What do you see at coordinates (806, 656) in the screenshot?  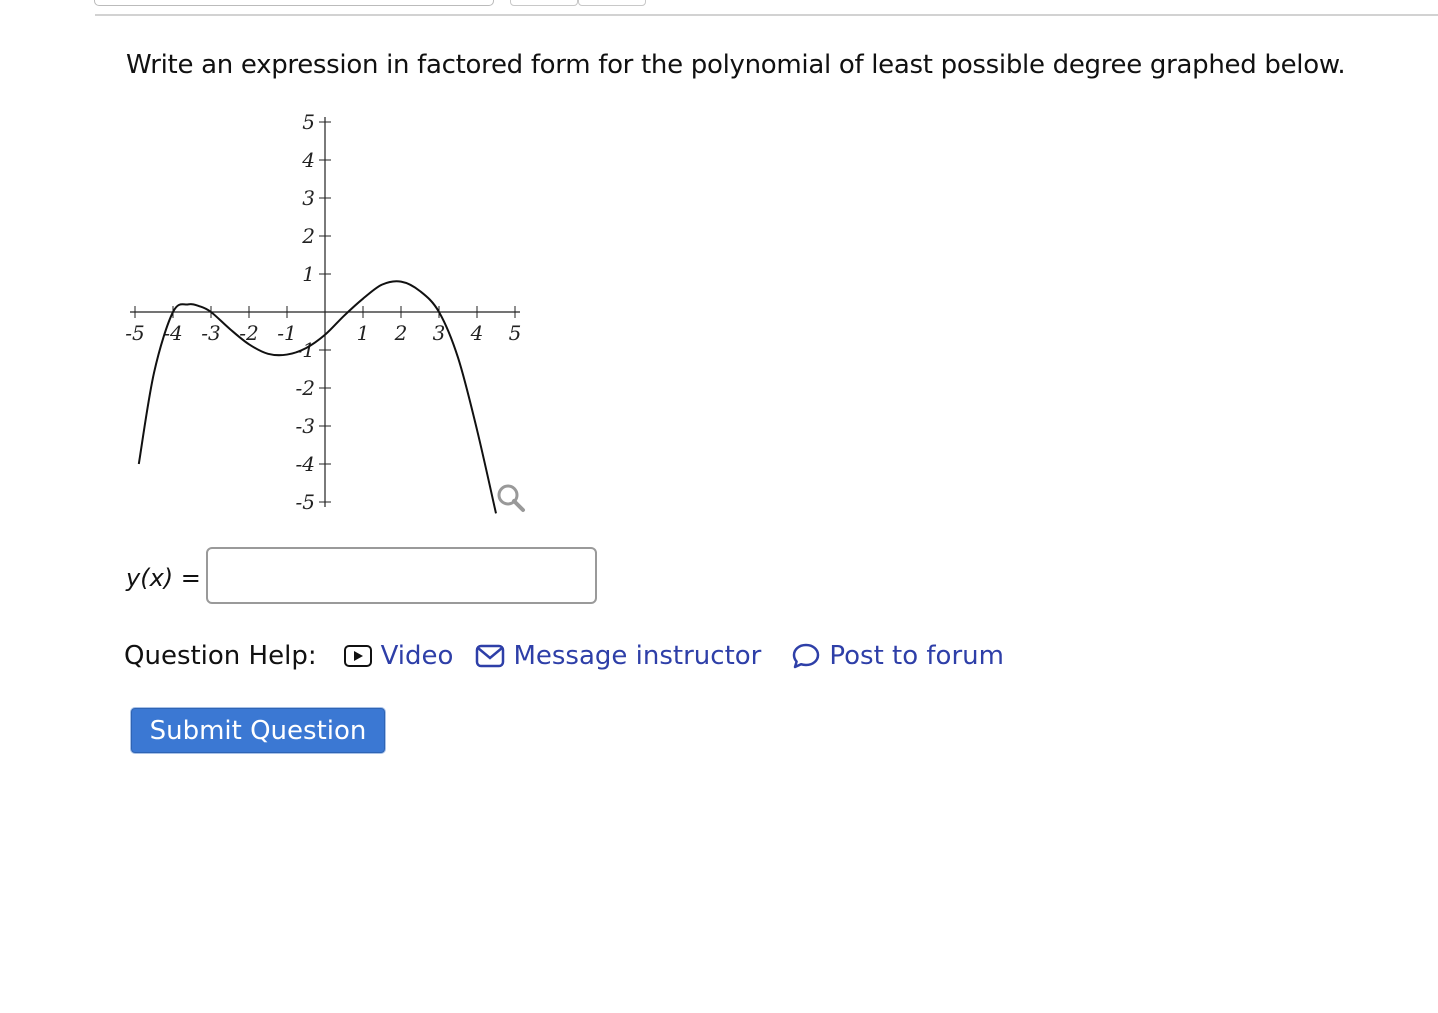 I see `speech-bubble-icon` at bounding box center [806, 656].